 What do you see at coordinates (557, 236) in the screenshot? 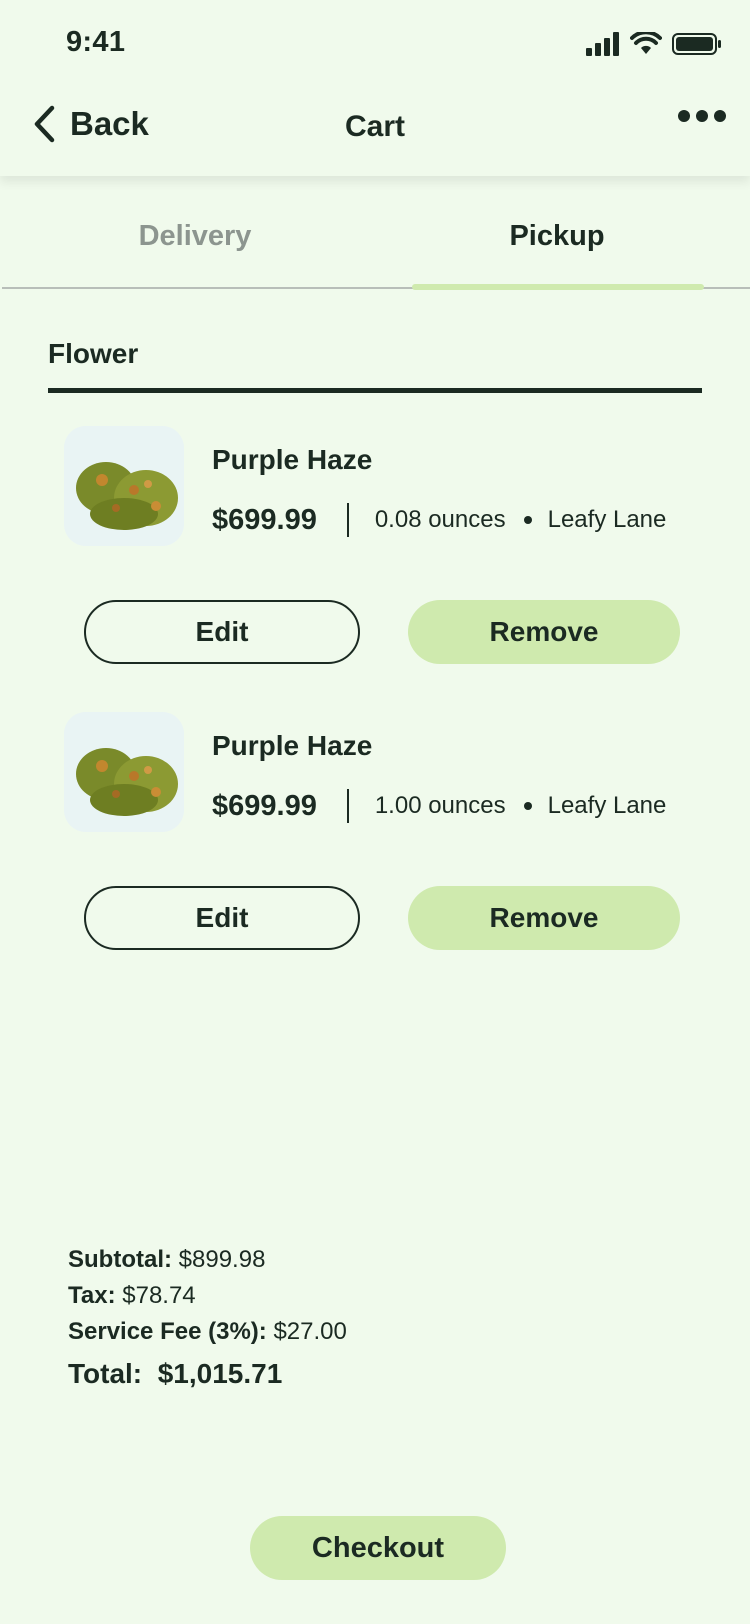
I see `tab-pickup: Pickup` at bounding box center [557, 236].